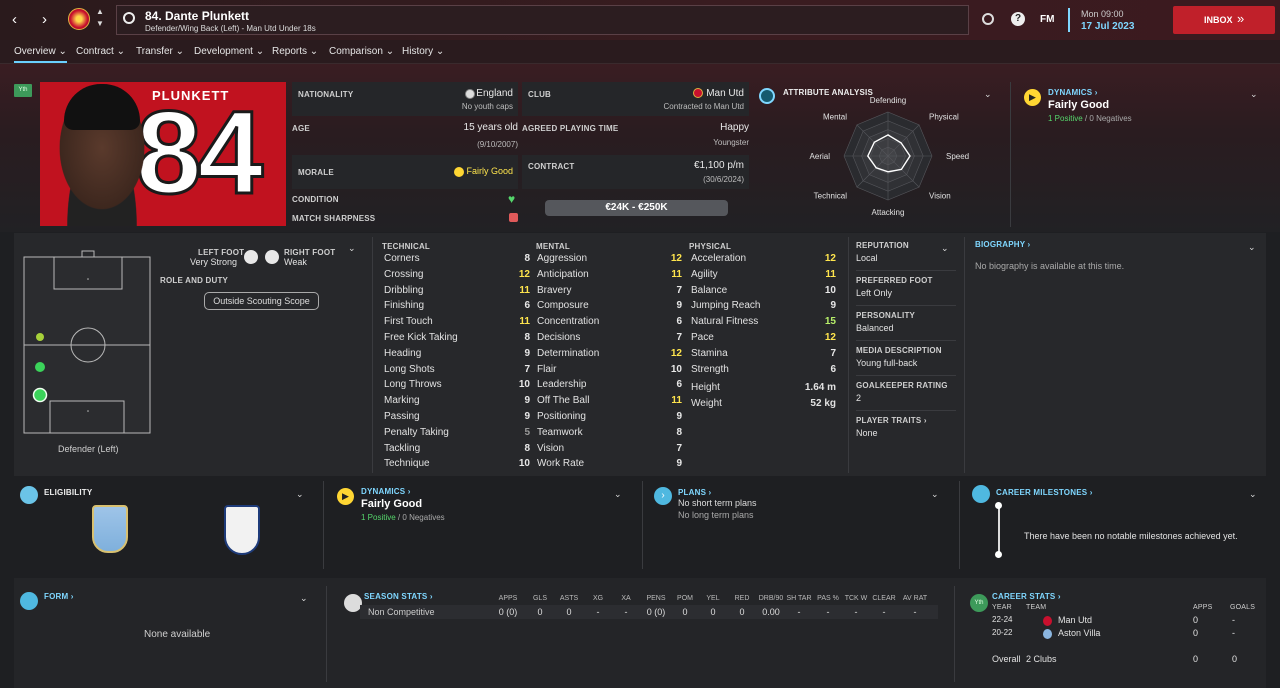  I want to click on attribute-row-crossing: Crossing 12, so click(457, 277).